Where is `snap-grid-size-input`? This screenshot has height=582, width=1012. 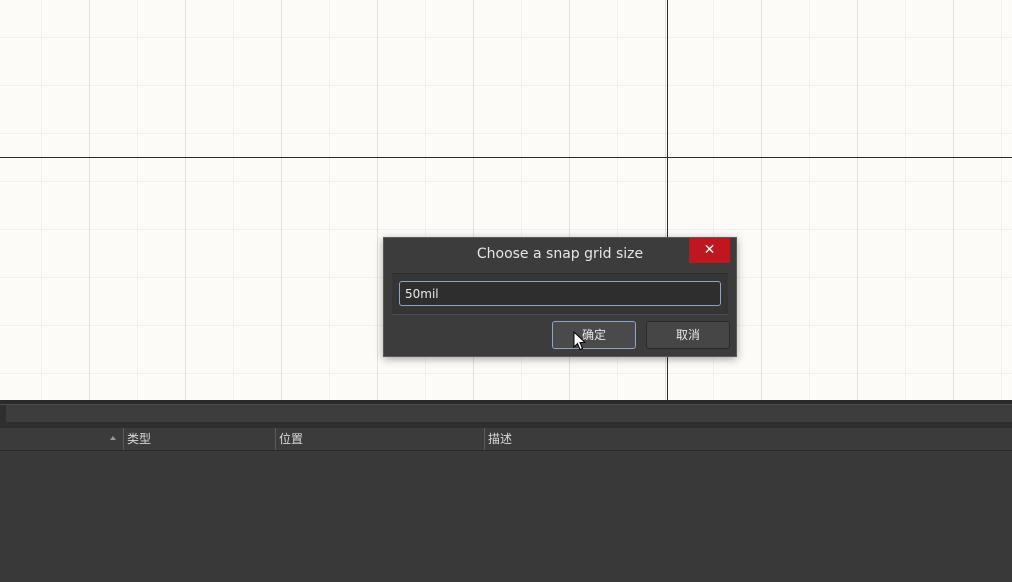
snap-grid-size-input is located at coordinates (560, 293).